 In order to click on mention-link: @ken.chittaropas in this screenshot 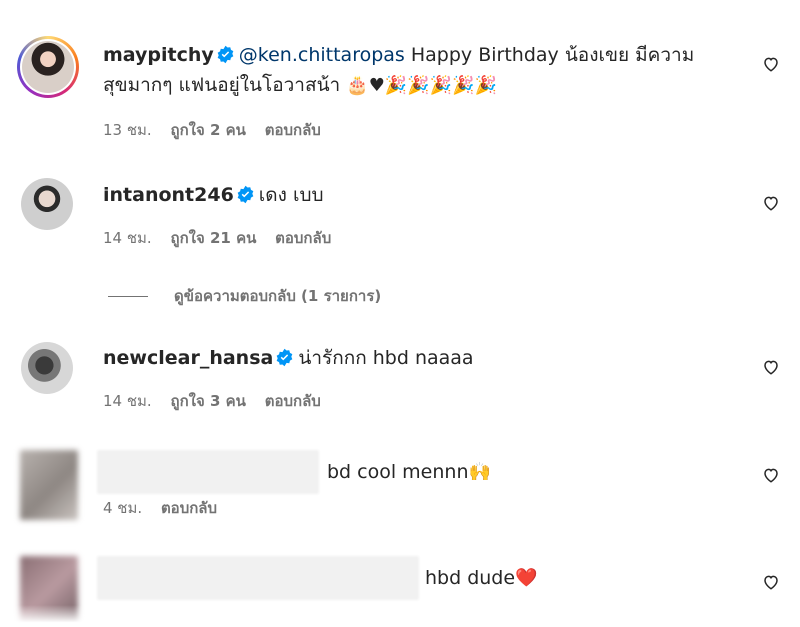, I will do `click(322, 55)`.